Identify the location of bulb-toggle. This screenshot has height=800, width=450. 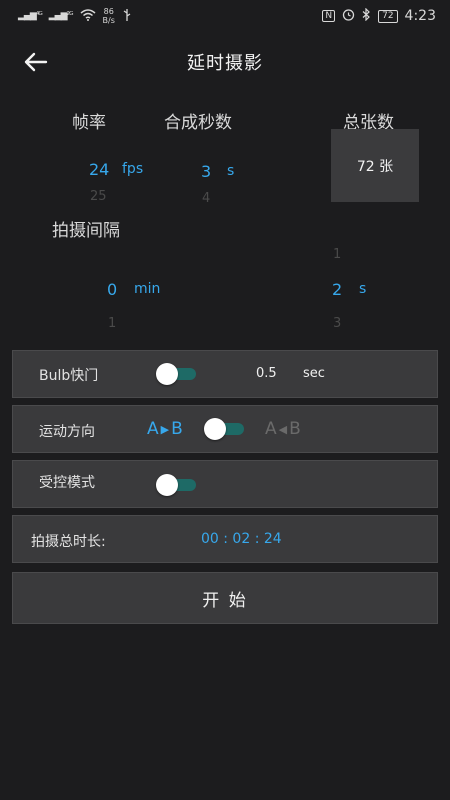
(177, 374).